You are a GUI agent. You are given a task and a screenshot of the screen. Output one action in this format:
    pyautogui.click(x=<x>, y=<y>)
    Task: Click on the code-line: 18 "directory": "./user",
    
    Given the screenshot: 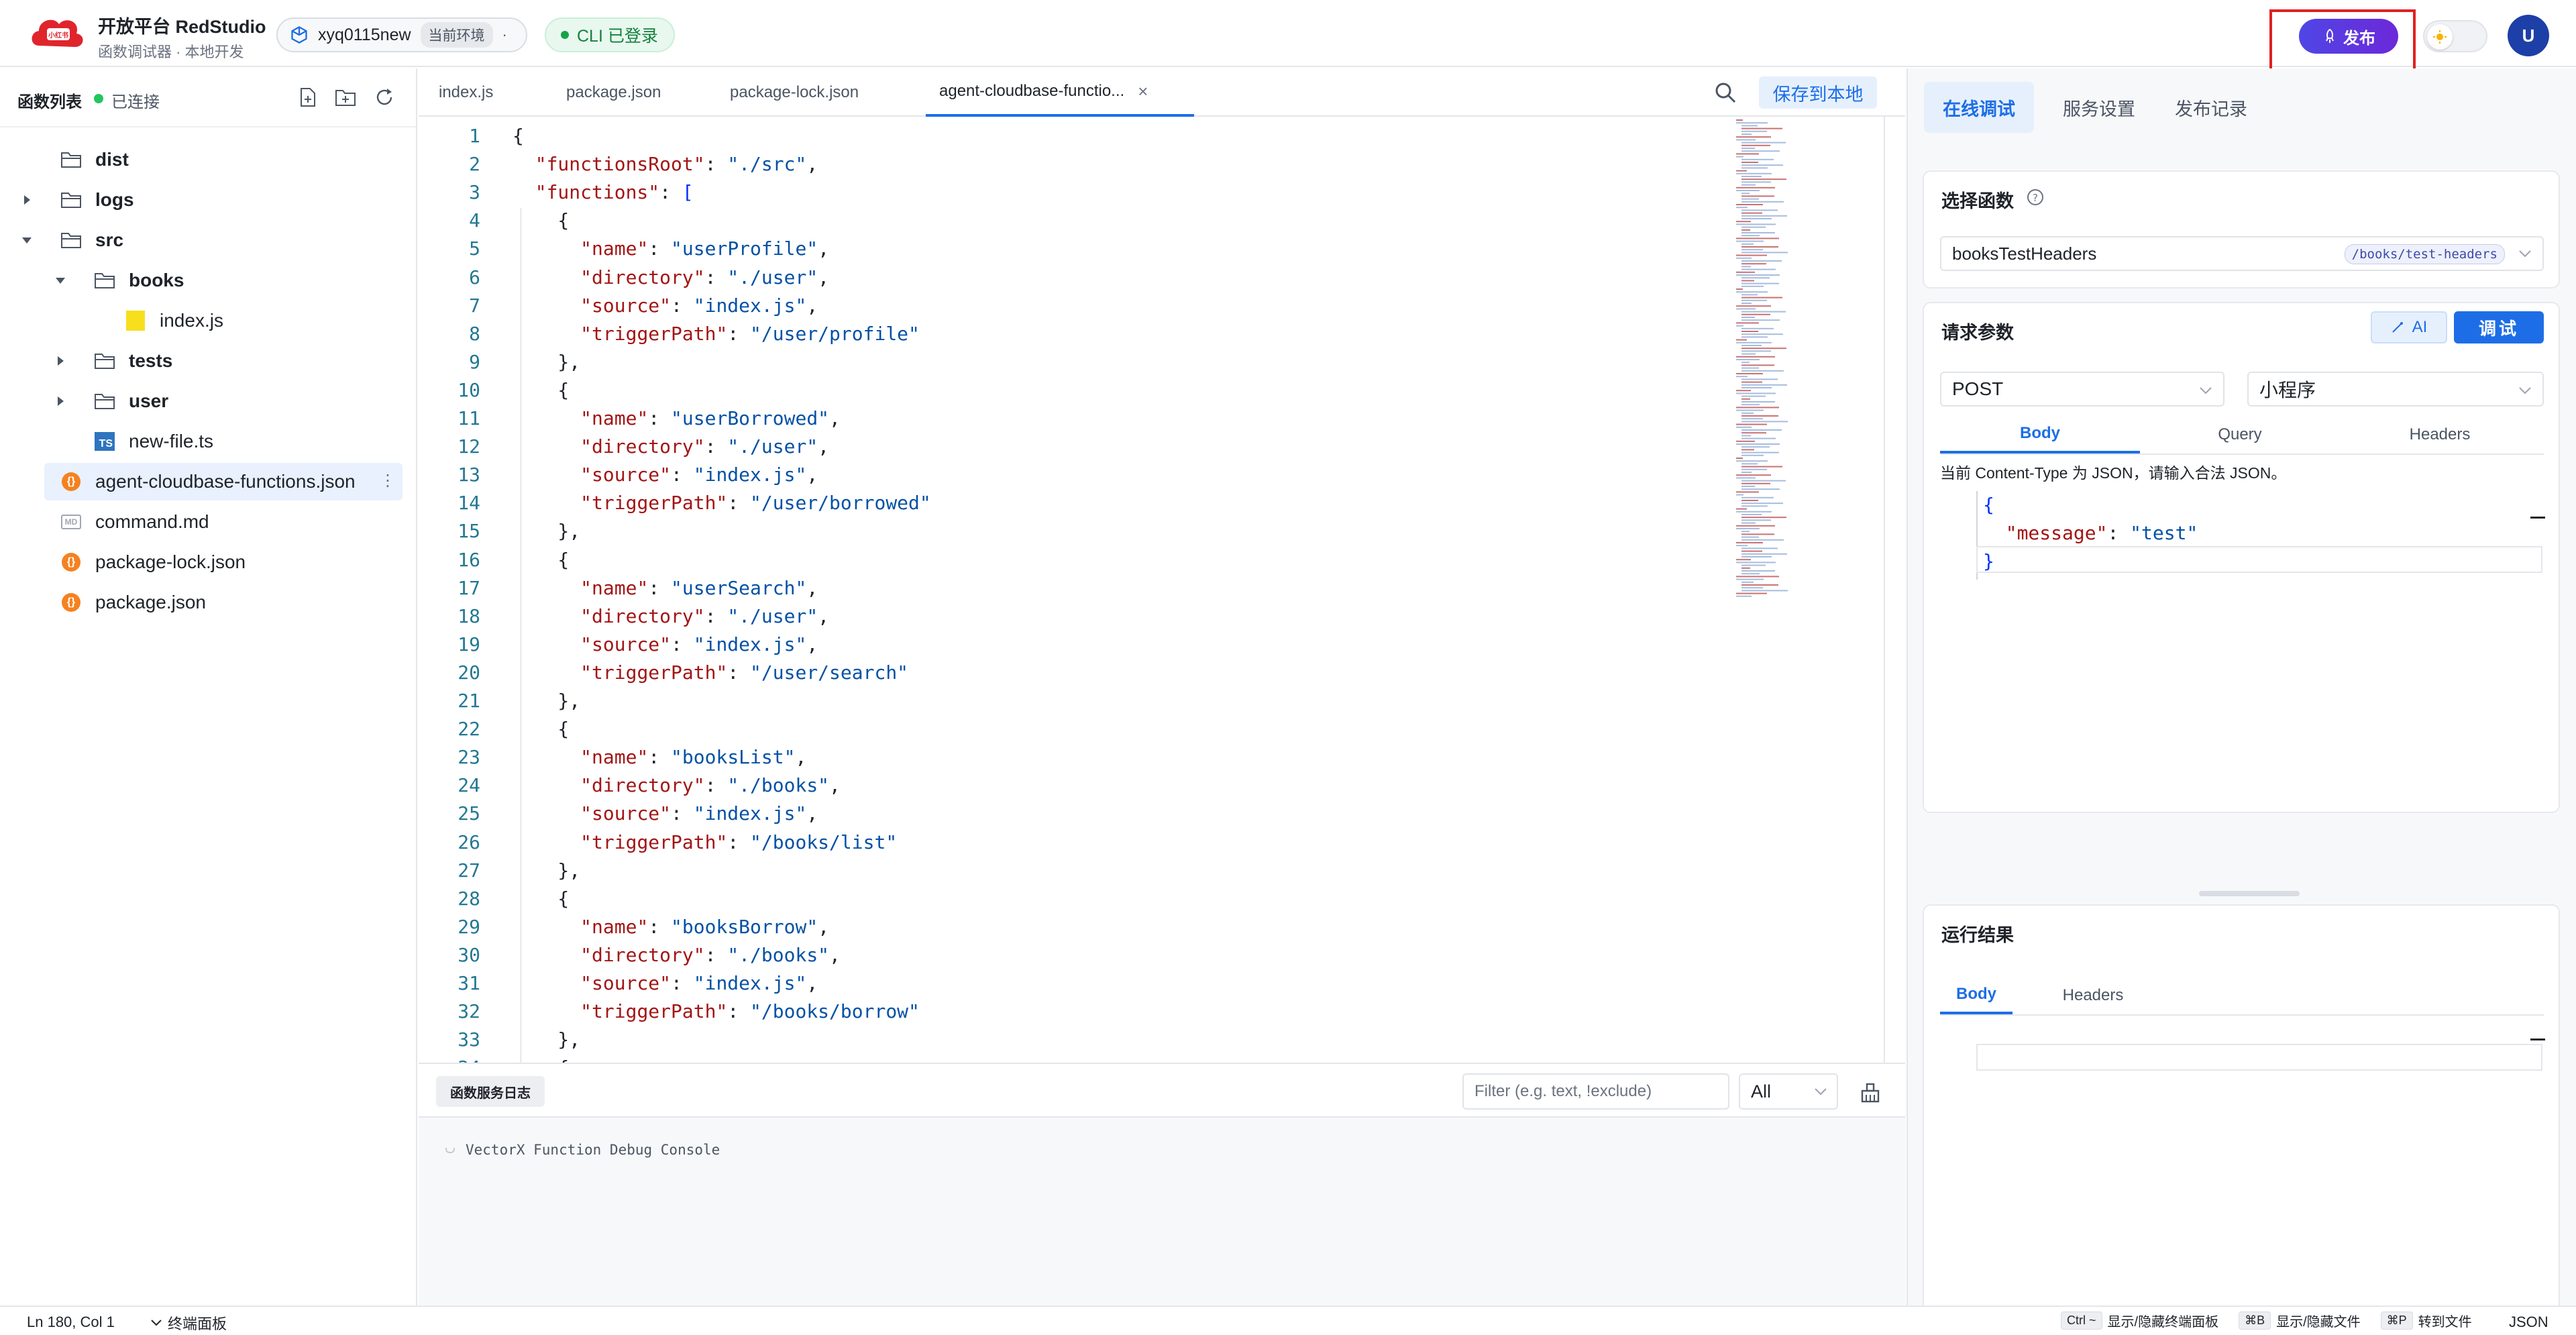 What is the action you would take?
    pyautogui.click(x=1156, y=616)
    